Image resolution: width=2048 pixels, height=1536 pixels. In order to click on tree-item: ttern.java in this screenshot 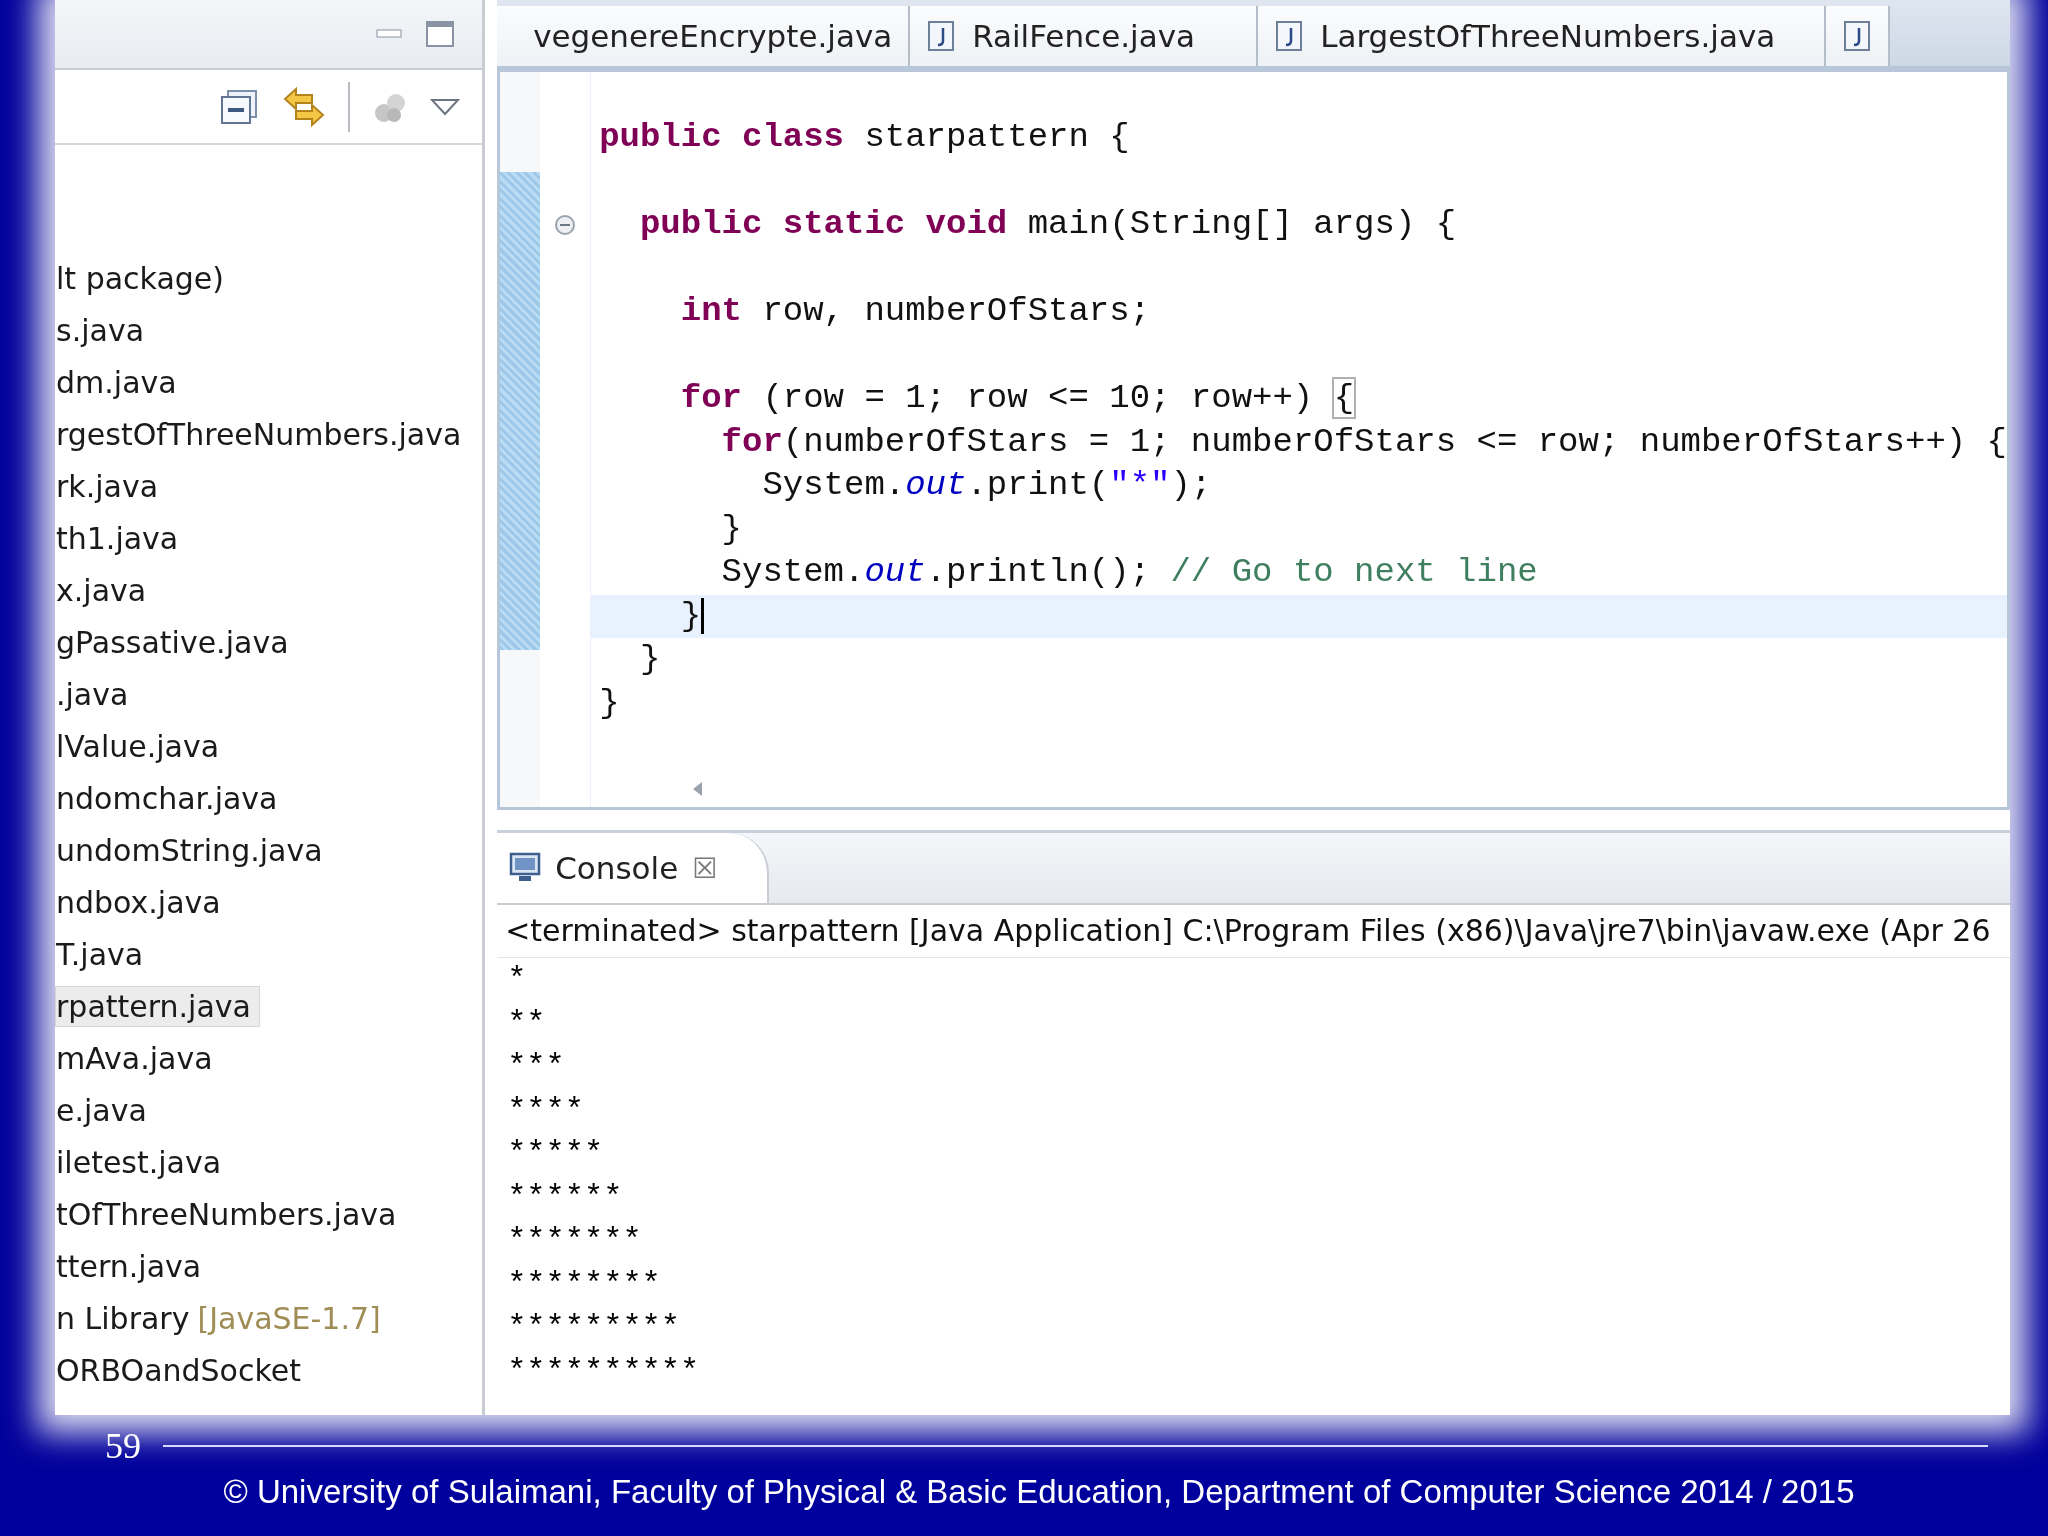, I will do `click(133, 1266)`.